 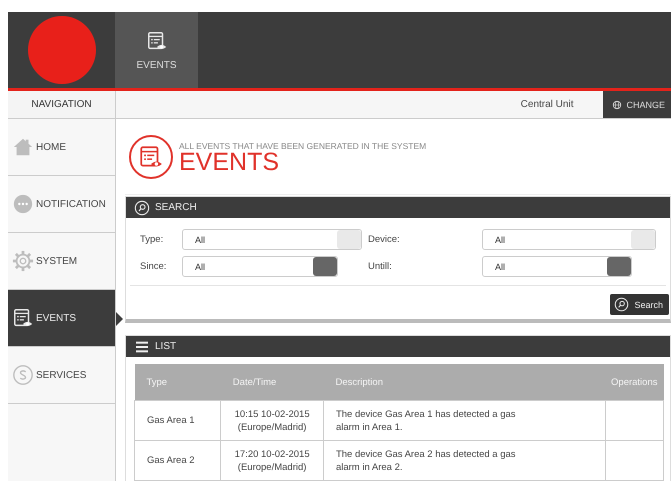 I want to click on field-label: Since:, so click(x=154, y=266).